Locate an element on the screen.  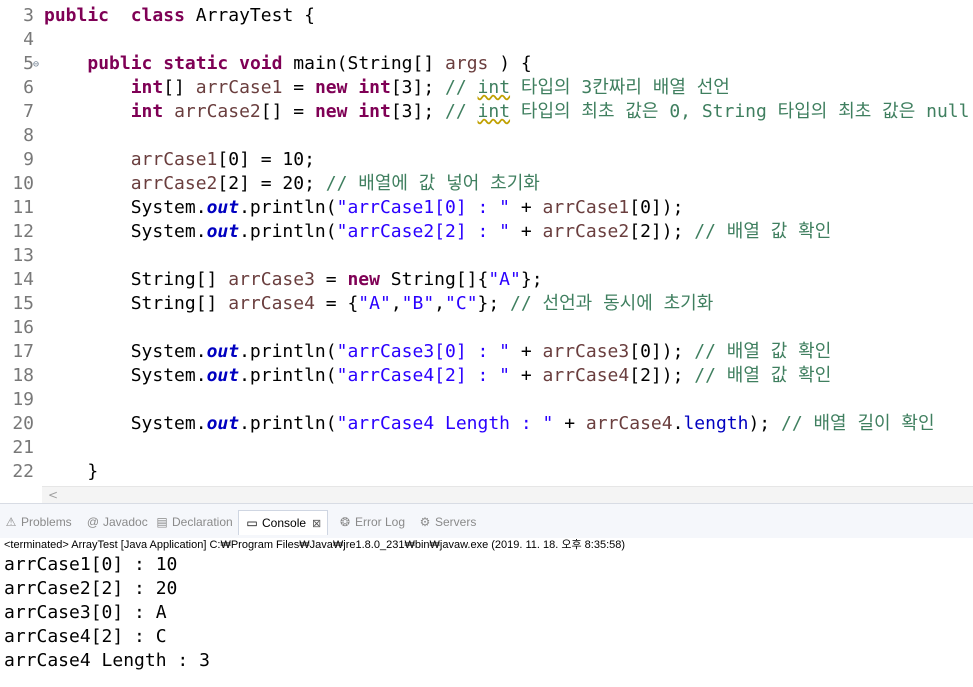
code-token: String[]{ is located at coordinates (434, 279).